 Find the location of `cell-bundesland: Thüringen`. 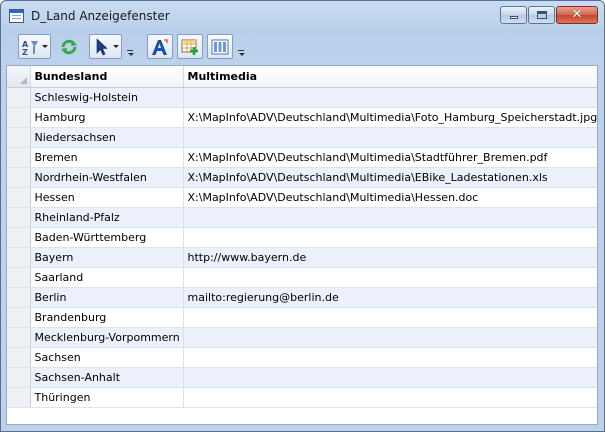

cell-bundesland: Thüringen is located at coordinates (107, 397).